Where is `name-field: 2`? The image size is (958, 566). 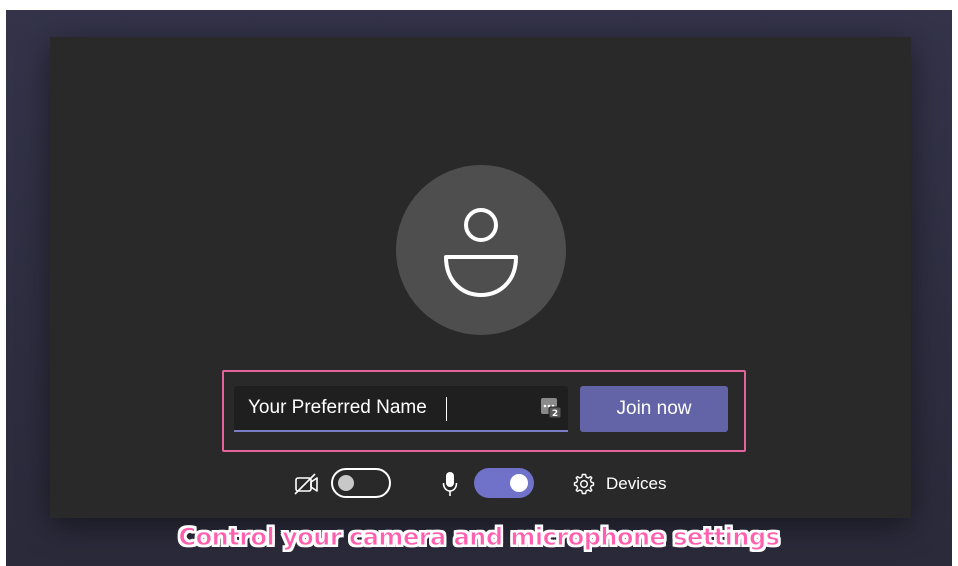
name-field: 2 is located at coordinates (401, 409).